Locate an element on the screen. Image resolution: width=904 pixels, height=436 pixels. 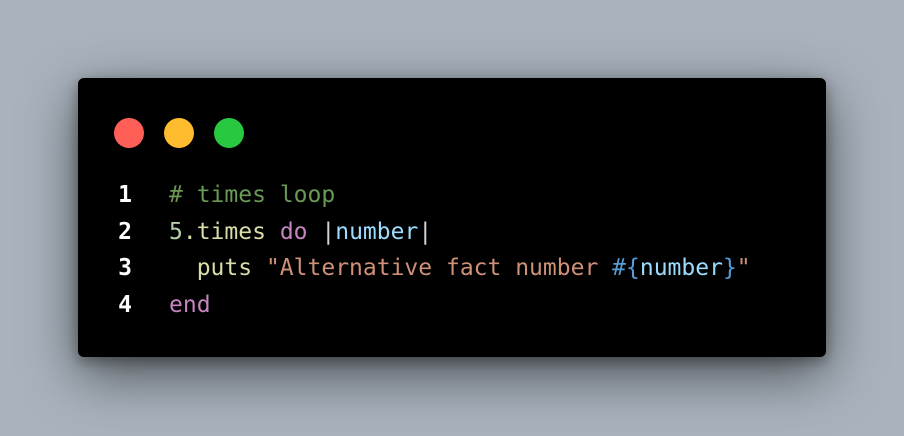
code-text: 5.times do |number| is located at coordinates (282, 232).